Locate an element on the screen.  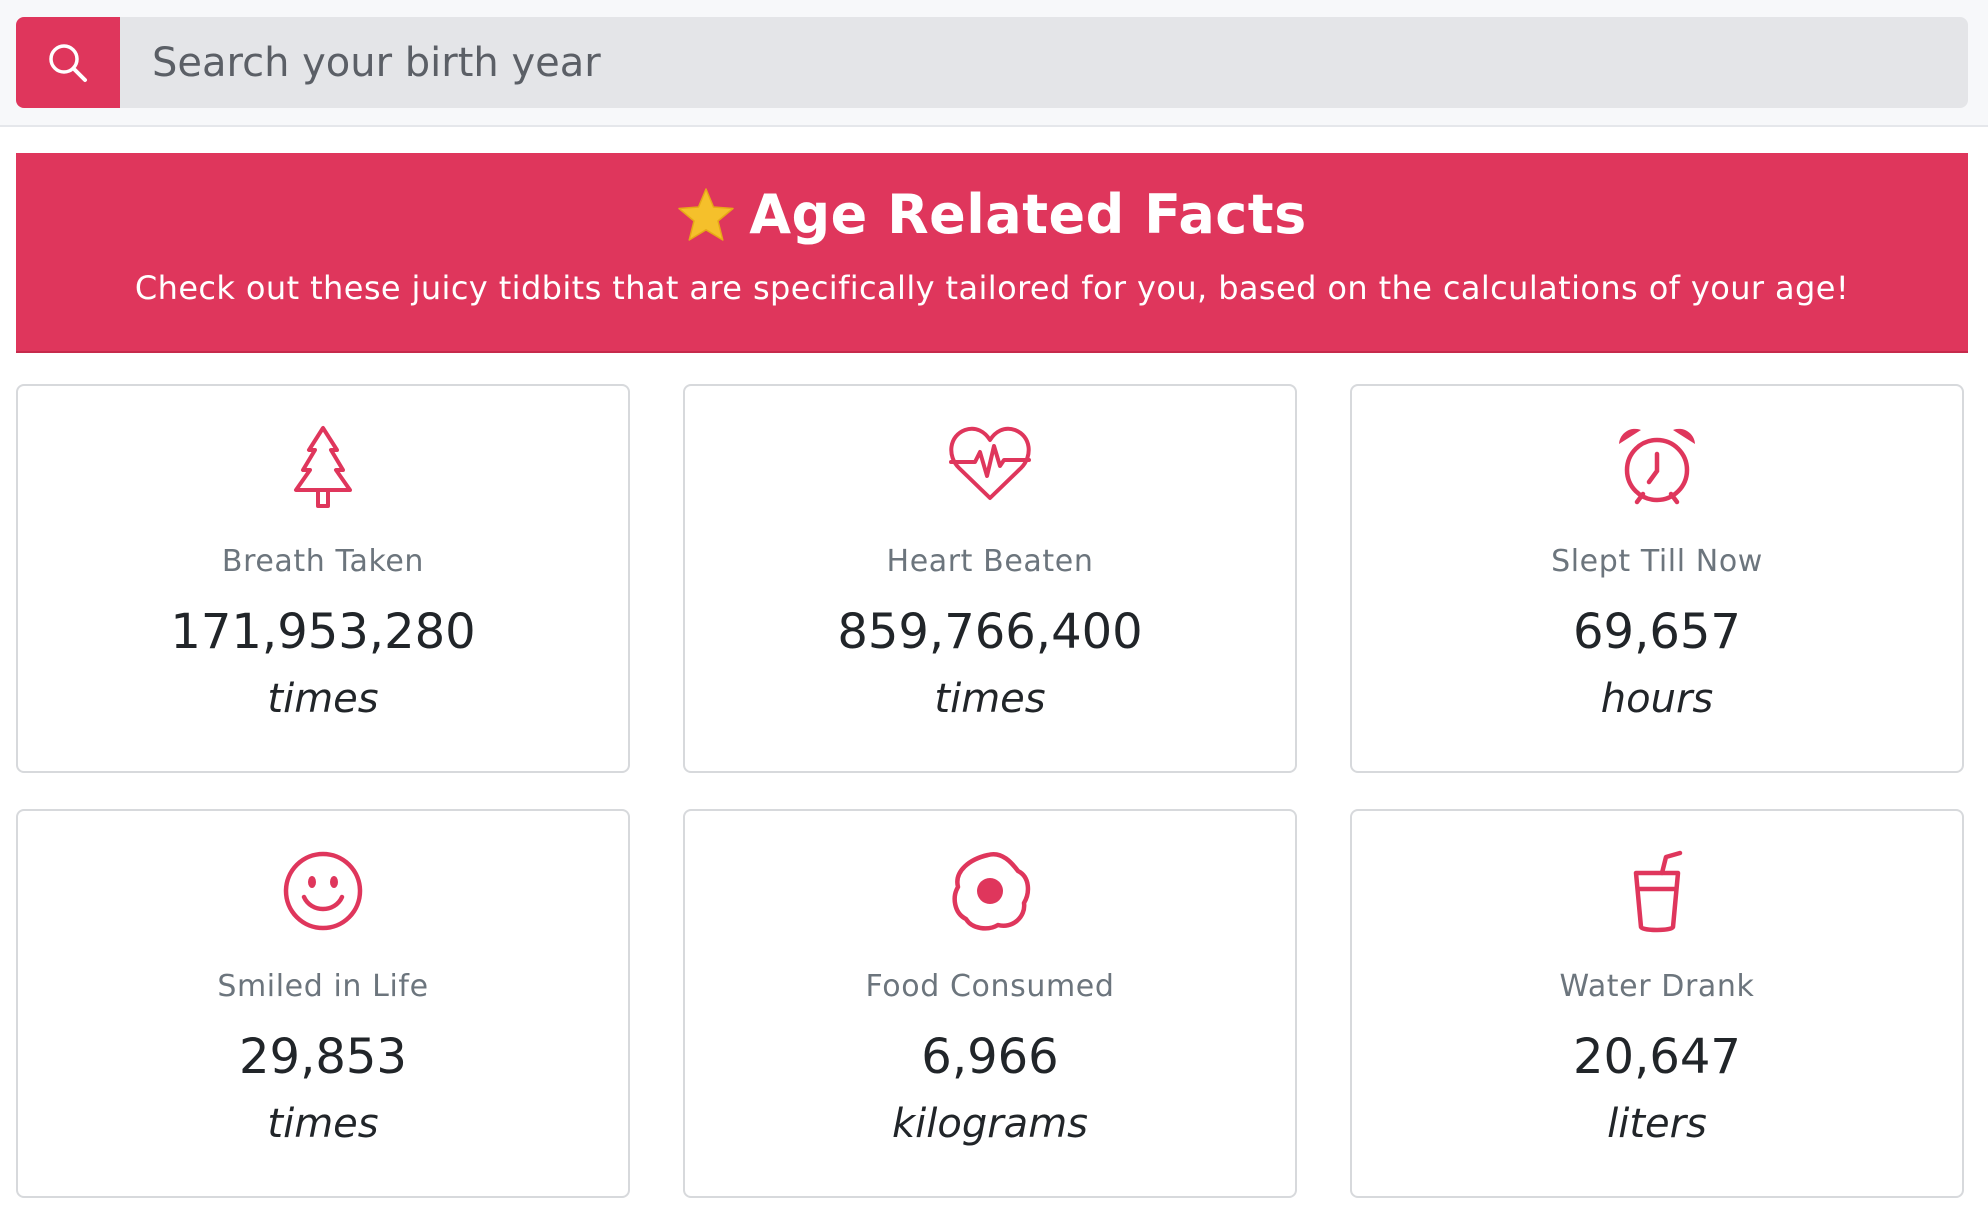
fact-value: 6,966 is located at coordinates (990, 1057).